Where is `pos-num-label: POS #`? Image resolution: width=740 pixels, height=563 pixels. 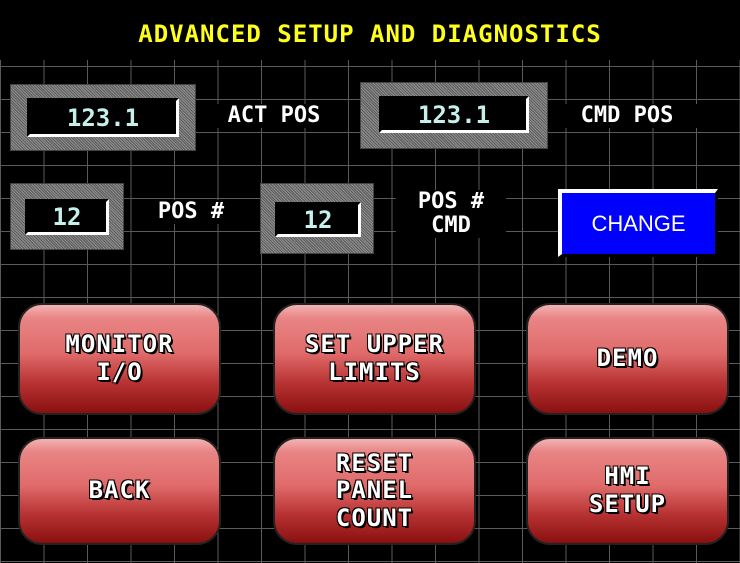 pos-num-label: POS # is located at coordinates (191, 212).